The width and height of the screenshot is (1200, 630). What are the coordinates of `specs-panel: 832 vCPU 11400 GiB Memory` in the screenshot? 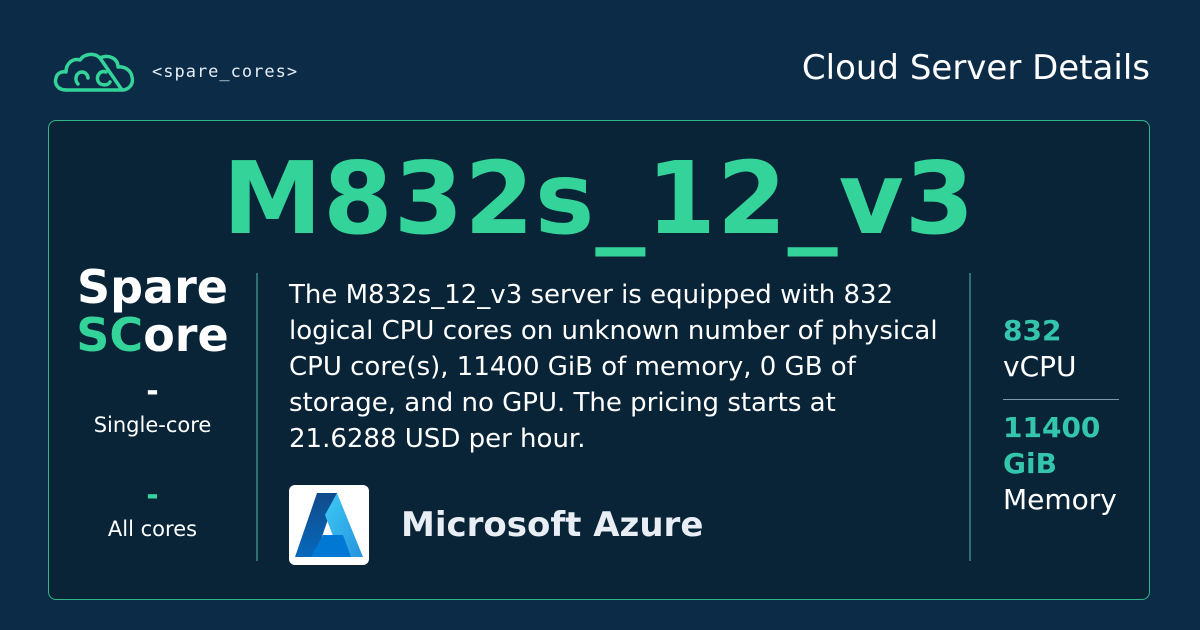 It's located at (1063, 415).